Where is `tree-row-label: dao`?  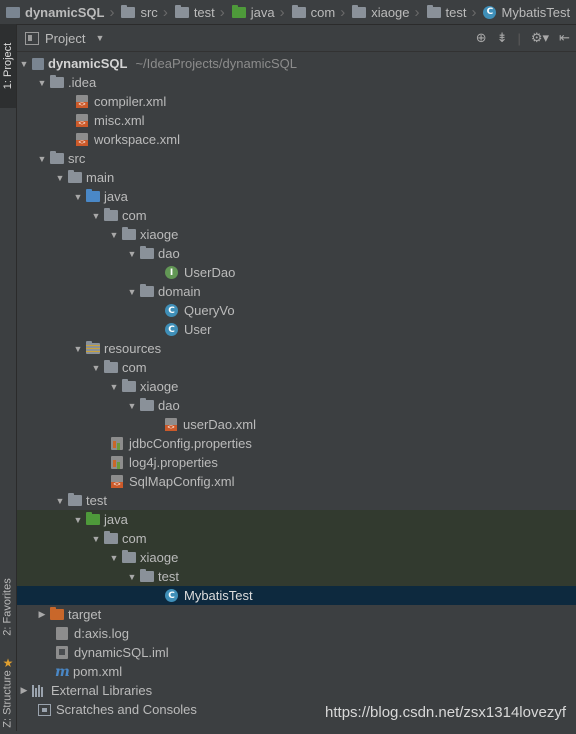
tree-row-label: dao is located at coordinates (169, 253).